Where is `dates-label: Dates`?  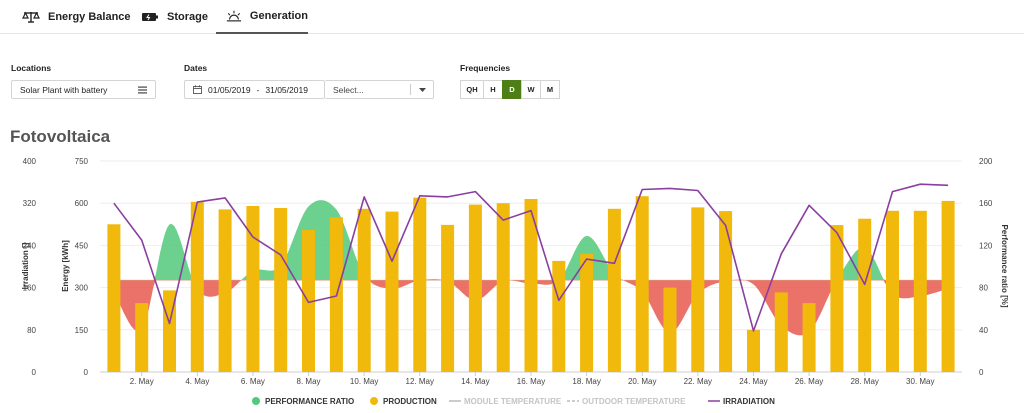
dates-label: Dates is located at coordinates (196, 68).